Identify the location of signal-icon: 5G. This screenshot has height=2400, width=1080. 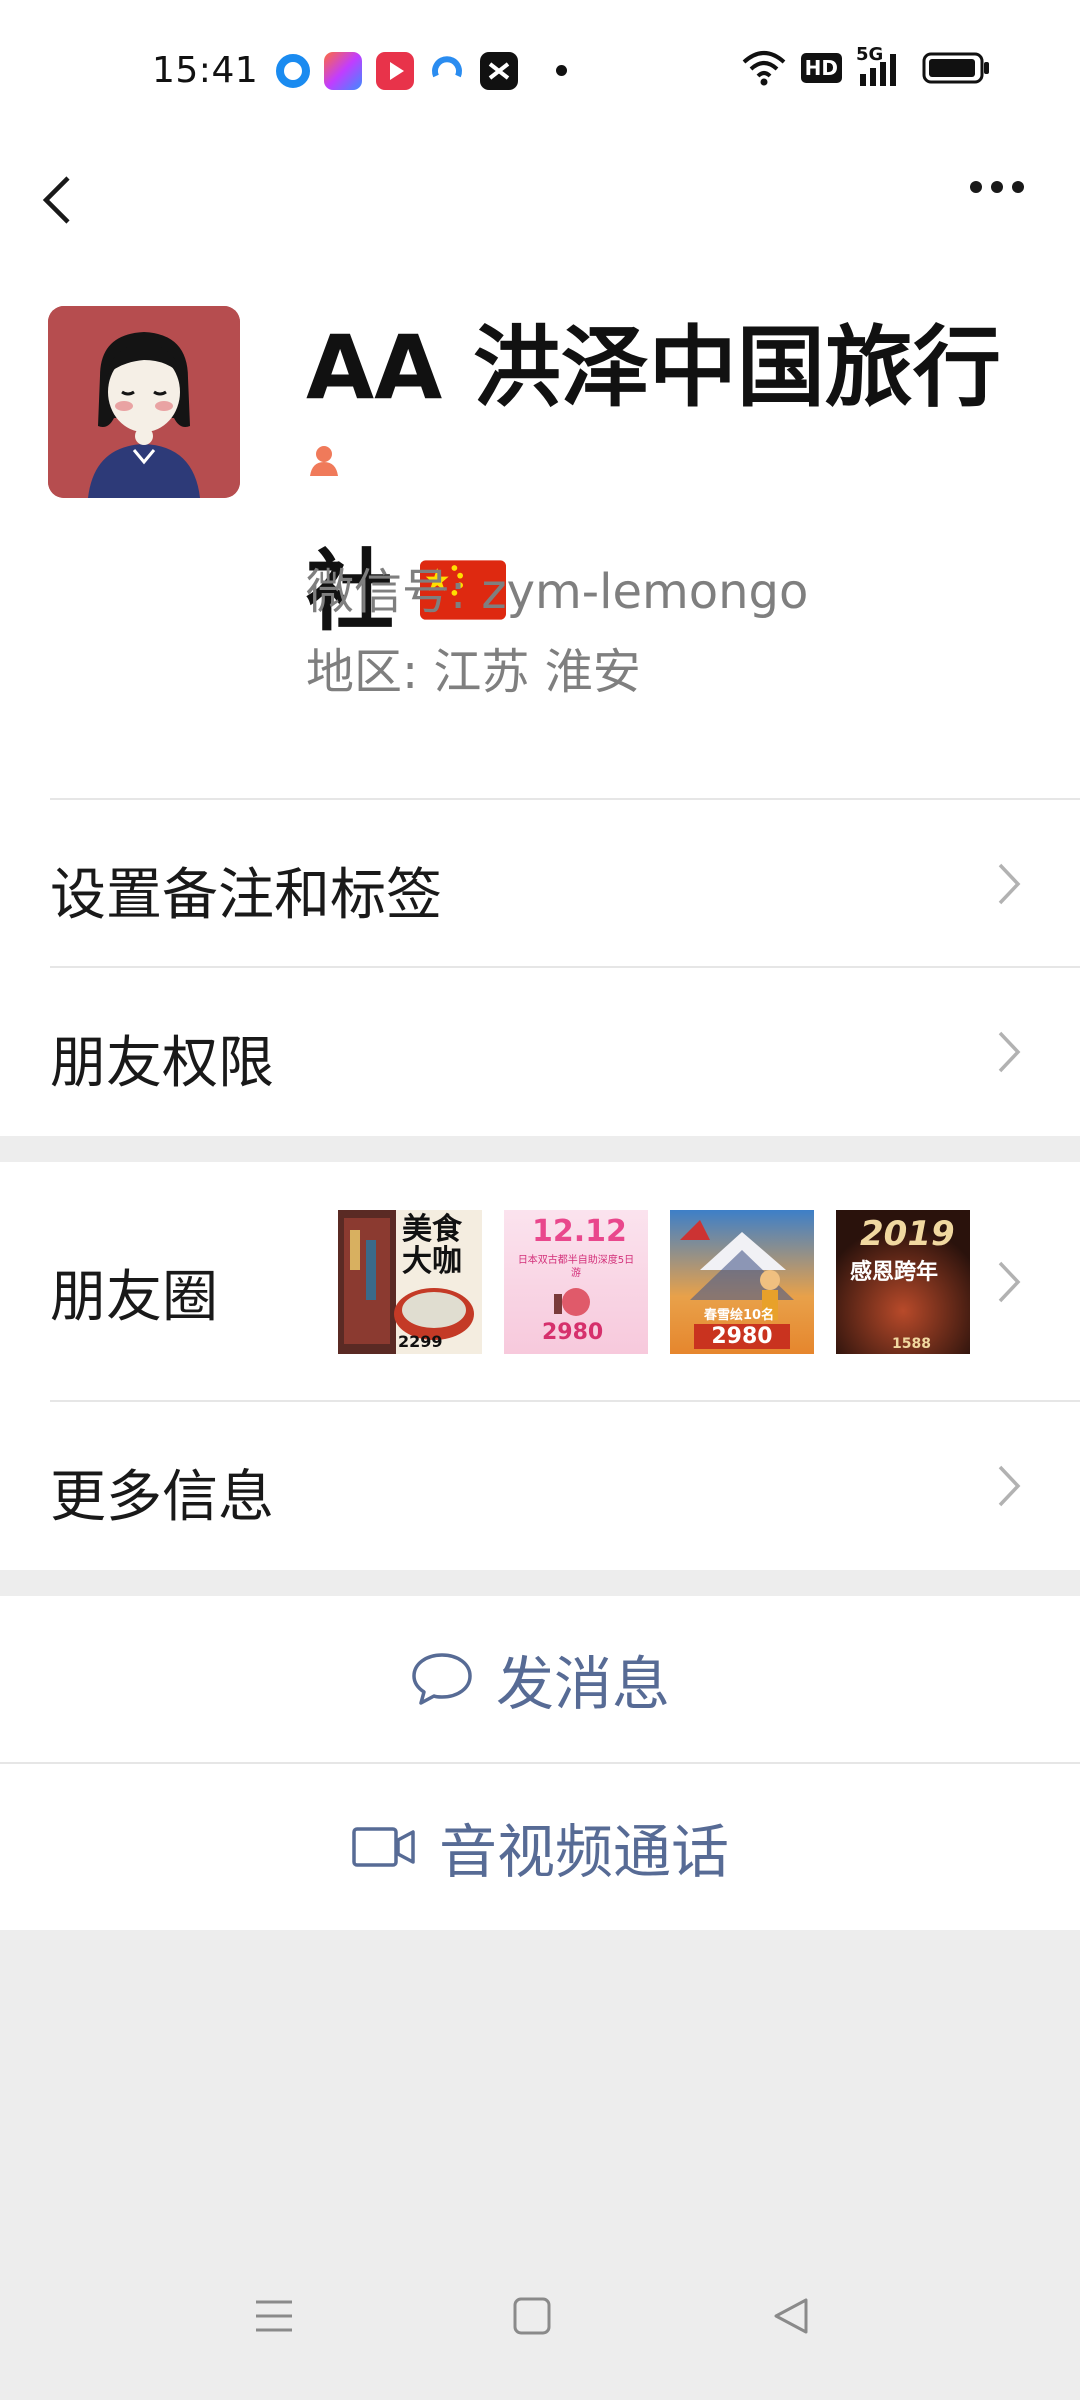
(882, 65).